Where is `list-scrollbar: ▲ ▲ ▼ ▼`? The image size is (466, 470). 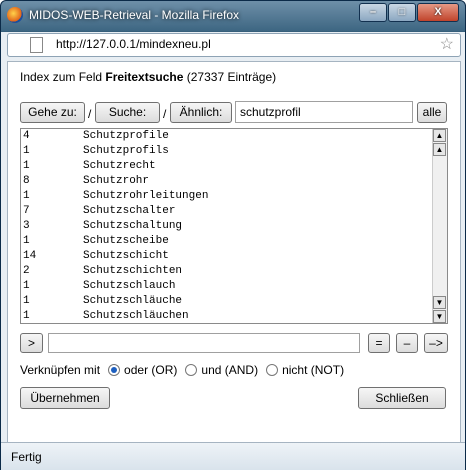 list-scrollbar: ▲ ▲ ▼ ▼ is located at coordinates (439, 226).